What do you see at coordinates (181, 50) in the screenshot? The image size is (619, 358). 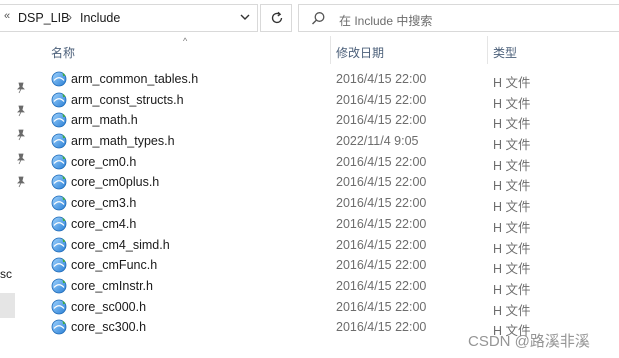 I see `column-header-name: 名称` at bounding box center [181, 50].